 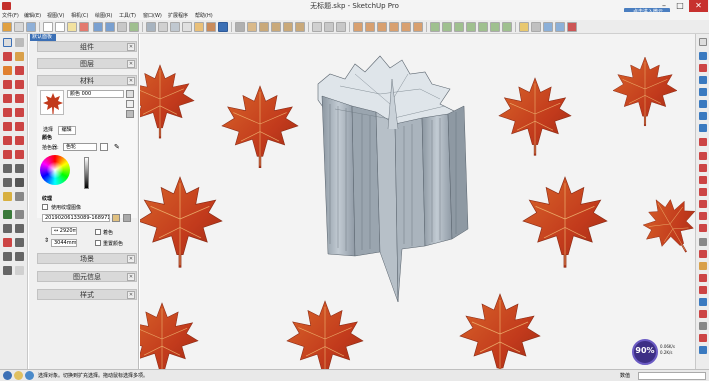 I want to click on follow-me-icon, so click(x=19, y=140).